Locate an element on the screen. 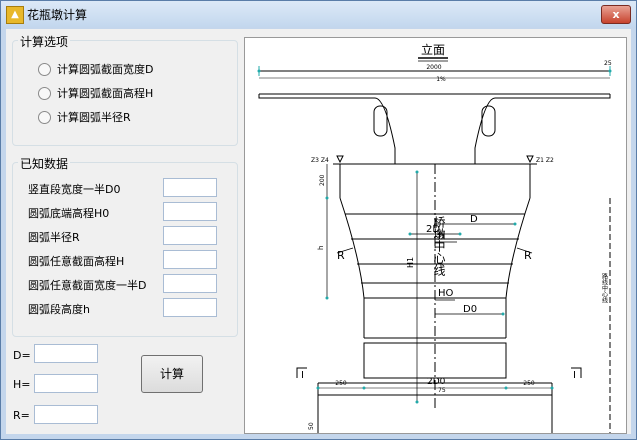 The width and height of the screenshot is (637, 440). result-d-label: D= is located at coordinates (22, 355).